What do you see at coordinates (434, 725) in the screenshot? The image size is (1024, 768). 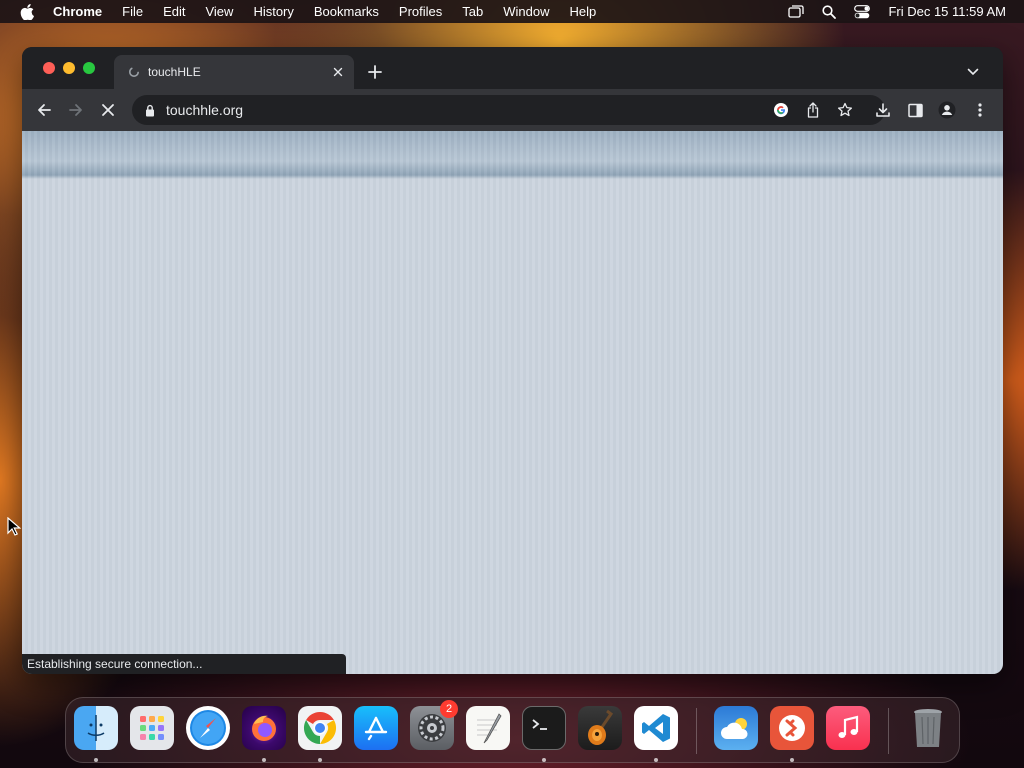 I see `system-settings-icon: 2` at bounding box center [434, 725].